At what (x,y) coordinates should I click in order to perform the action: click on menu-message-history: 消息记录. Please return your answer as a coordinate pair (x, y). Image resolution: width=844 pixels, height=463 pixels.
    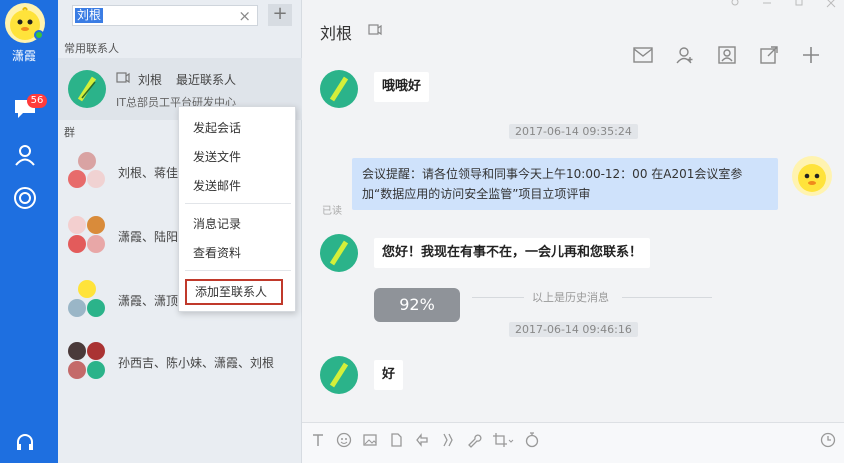
    Looking at the image, I should click on (217, 223).